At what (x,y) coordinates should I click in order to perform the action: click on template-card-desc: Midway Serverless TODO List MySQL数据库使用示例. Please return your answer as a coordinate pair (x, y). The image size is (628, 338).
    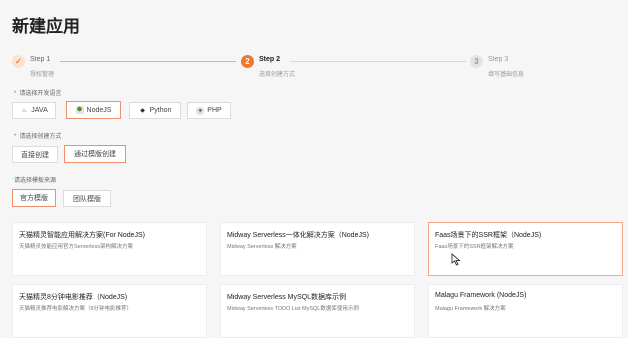
    Looking at the image, I should click on (293, 309).